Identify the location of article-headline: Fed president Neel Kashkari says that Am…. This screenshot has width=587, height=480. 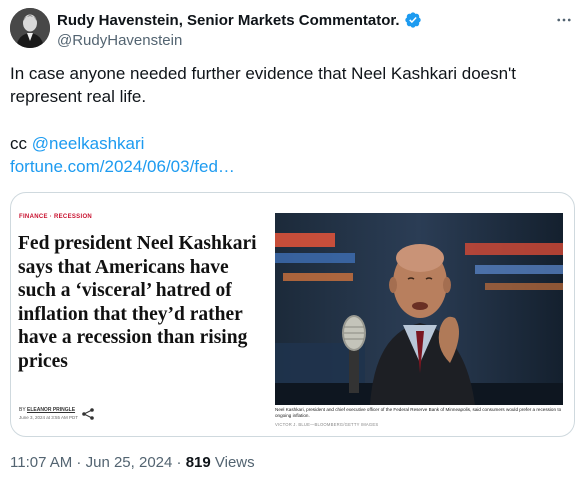
(137, 302).